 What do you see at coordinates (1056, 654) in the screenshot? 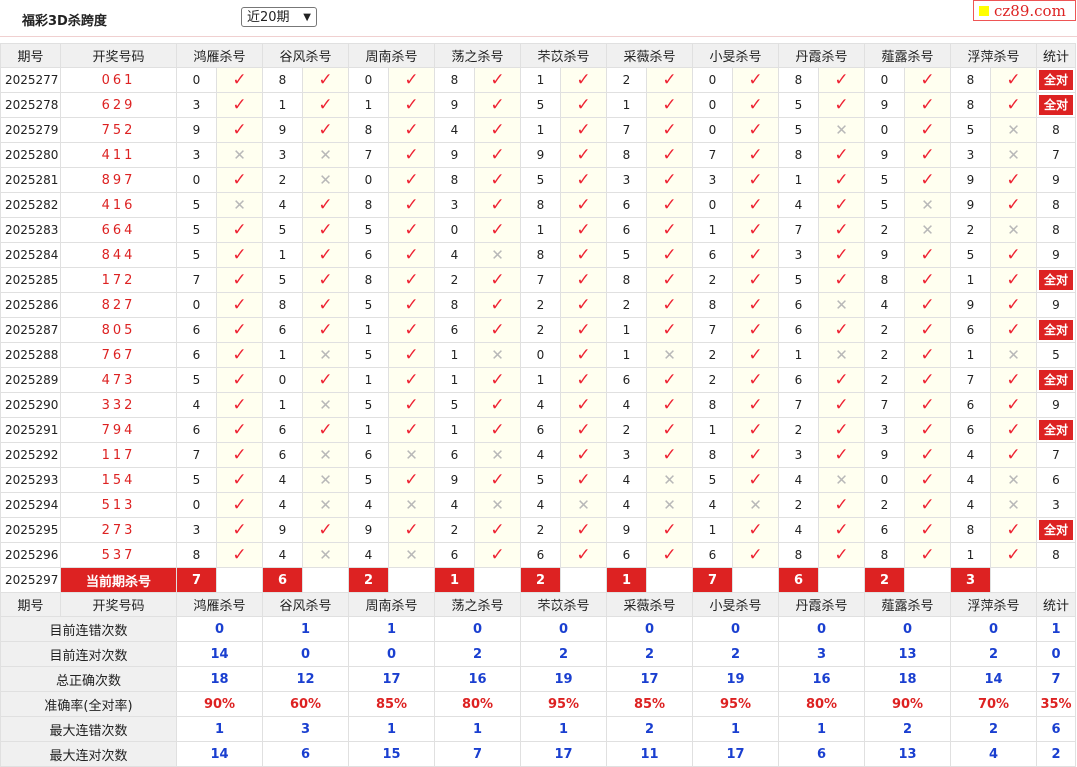
I see `stats-total: 0` at bounding box center [1056, 654].